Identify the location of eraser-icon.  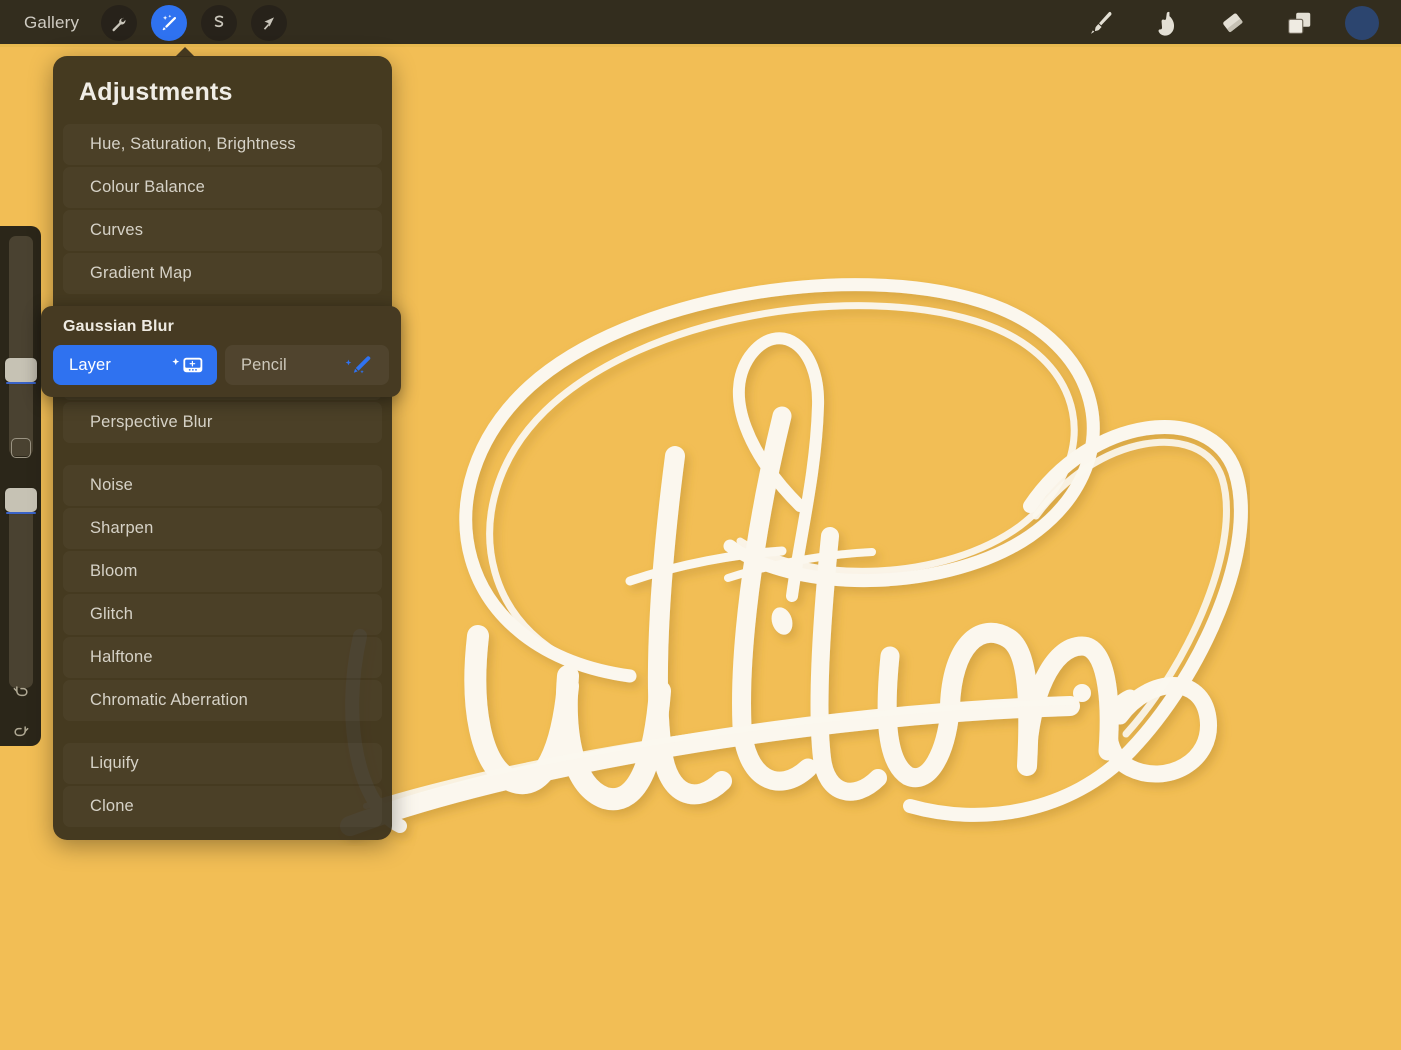
(1233, 23).